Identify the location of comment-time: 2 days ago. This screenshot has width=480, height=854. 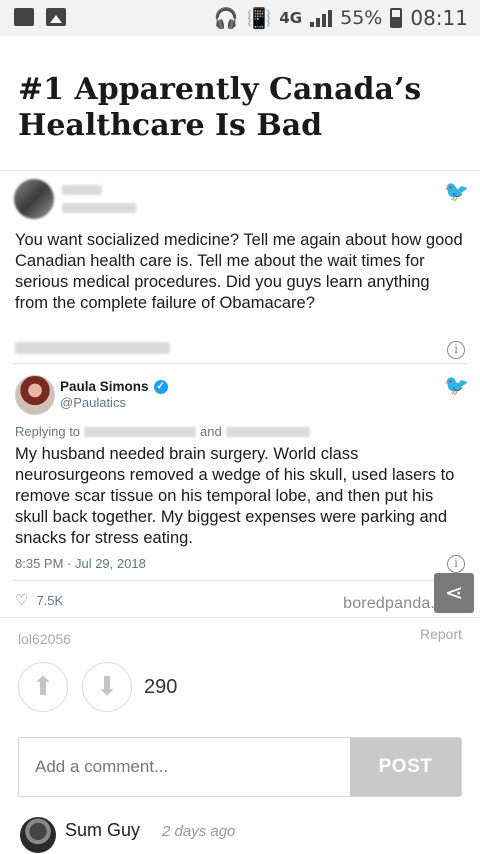
(199, 831).